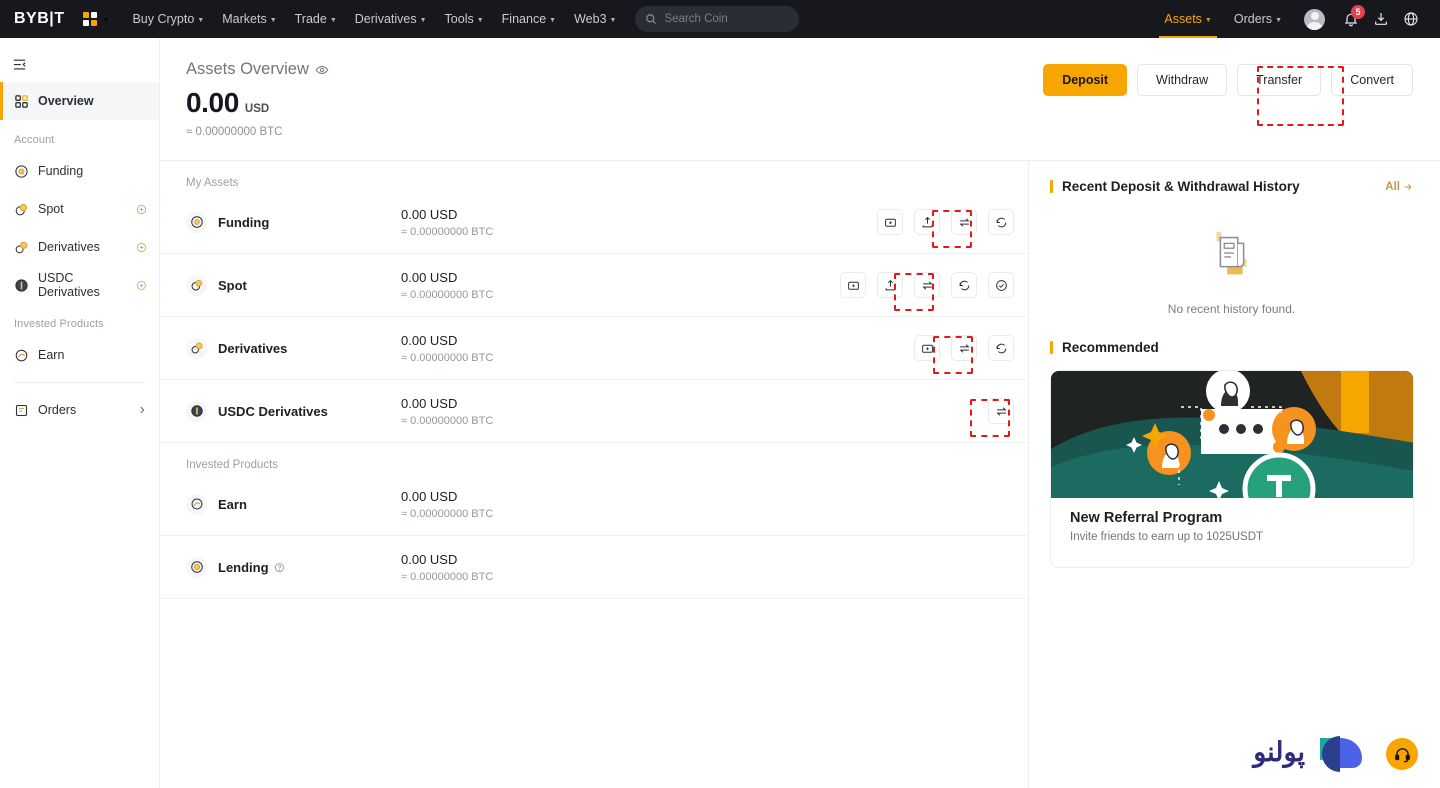  I want to click on nav-assets: Assets ▼, so click(1187, 19).